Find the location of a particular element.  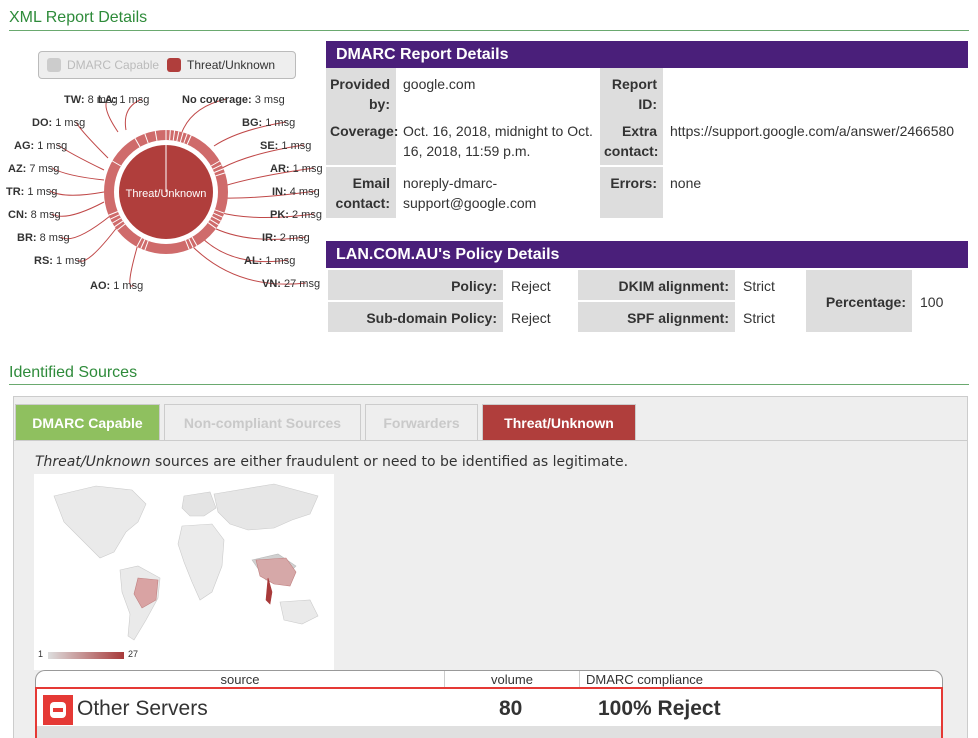

donut-label-code: AR: is located at coordinates (280, 169).